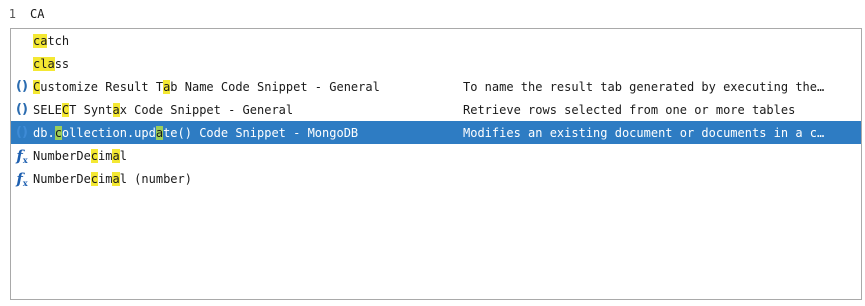  Describe the element at coordinates (12, 14) in the screenshot. I see `line-number: 1` at that location.